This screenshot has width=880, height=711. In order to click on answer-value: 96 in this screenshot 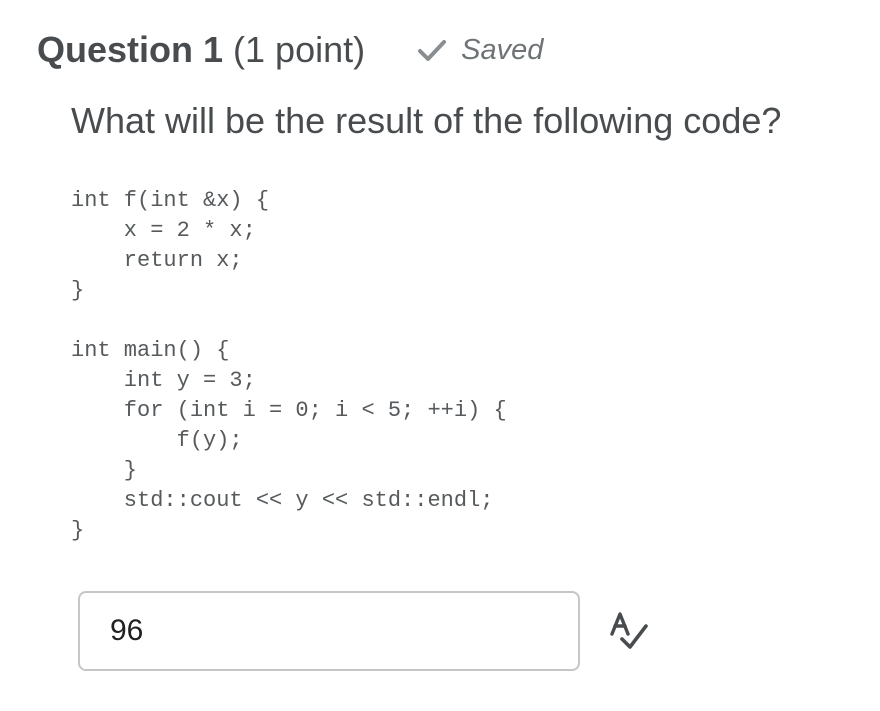, I will do `click(127, 630)`.